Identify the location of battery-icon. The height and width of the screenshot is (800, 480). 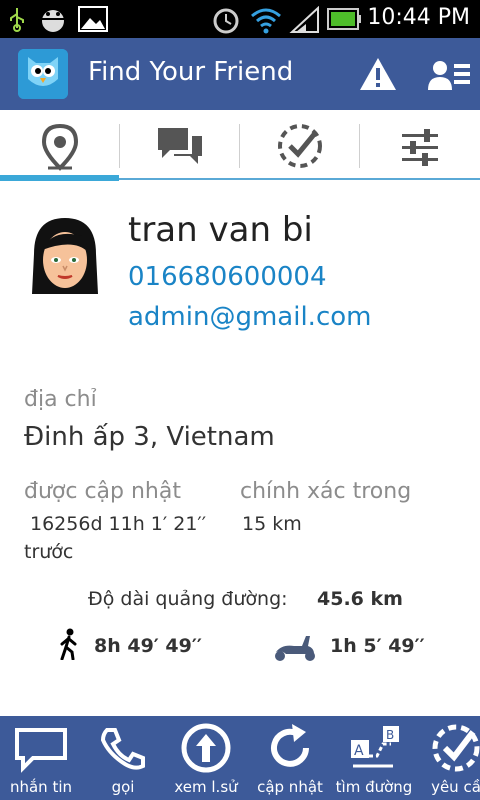
(344, 19).